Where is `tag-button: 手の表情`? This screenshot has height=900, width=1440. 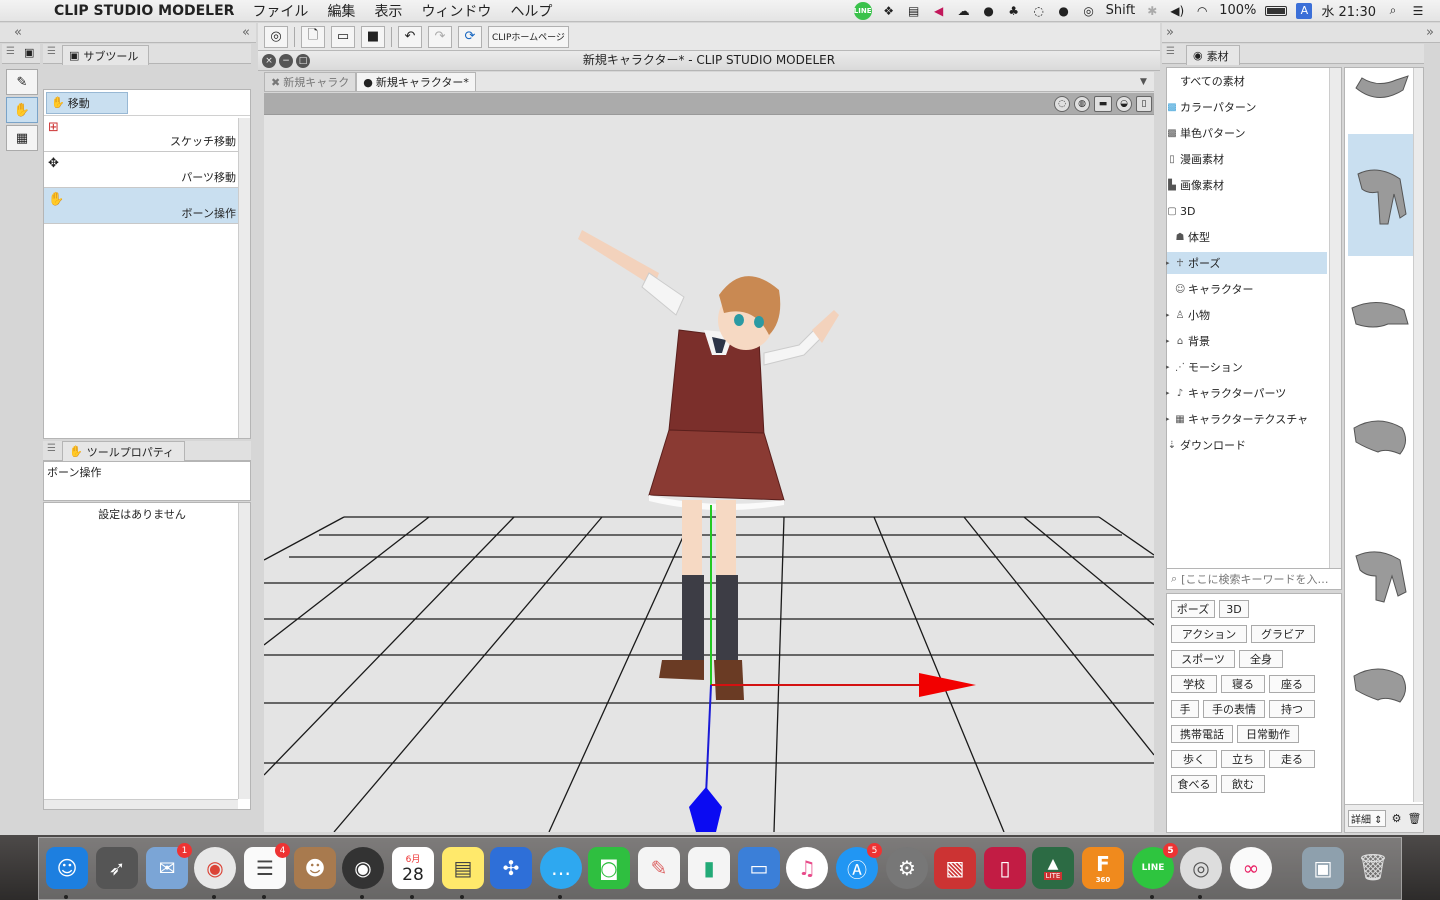 tag-button: 手の表情 is located at coordinates (1234, 709).